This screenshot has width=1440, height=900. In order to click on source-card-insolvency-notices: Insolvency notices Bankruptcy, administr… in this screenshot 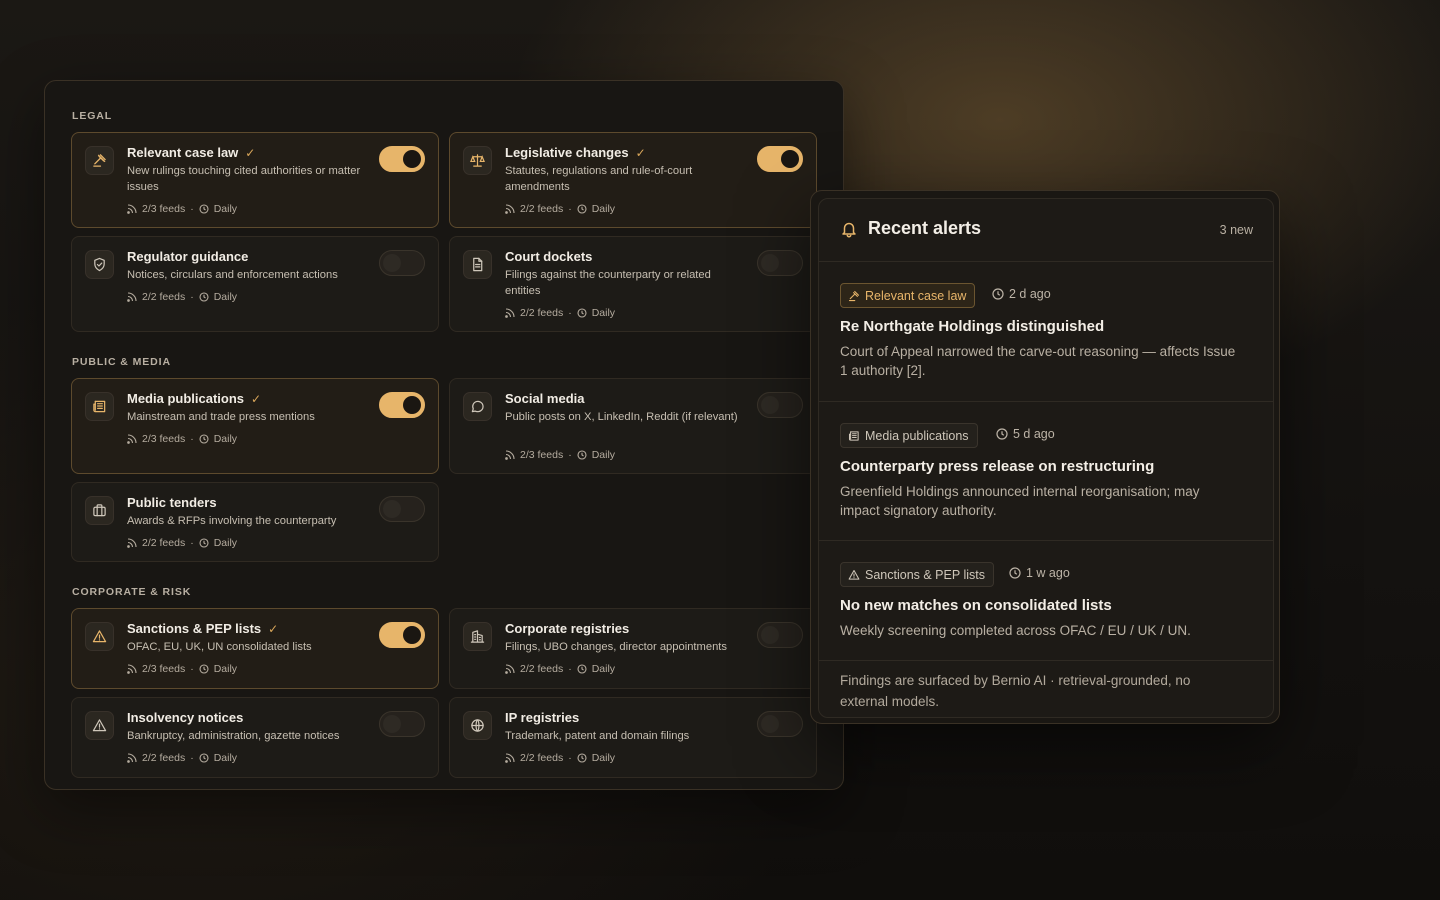, I will do `click(255, 737)`.